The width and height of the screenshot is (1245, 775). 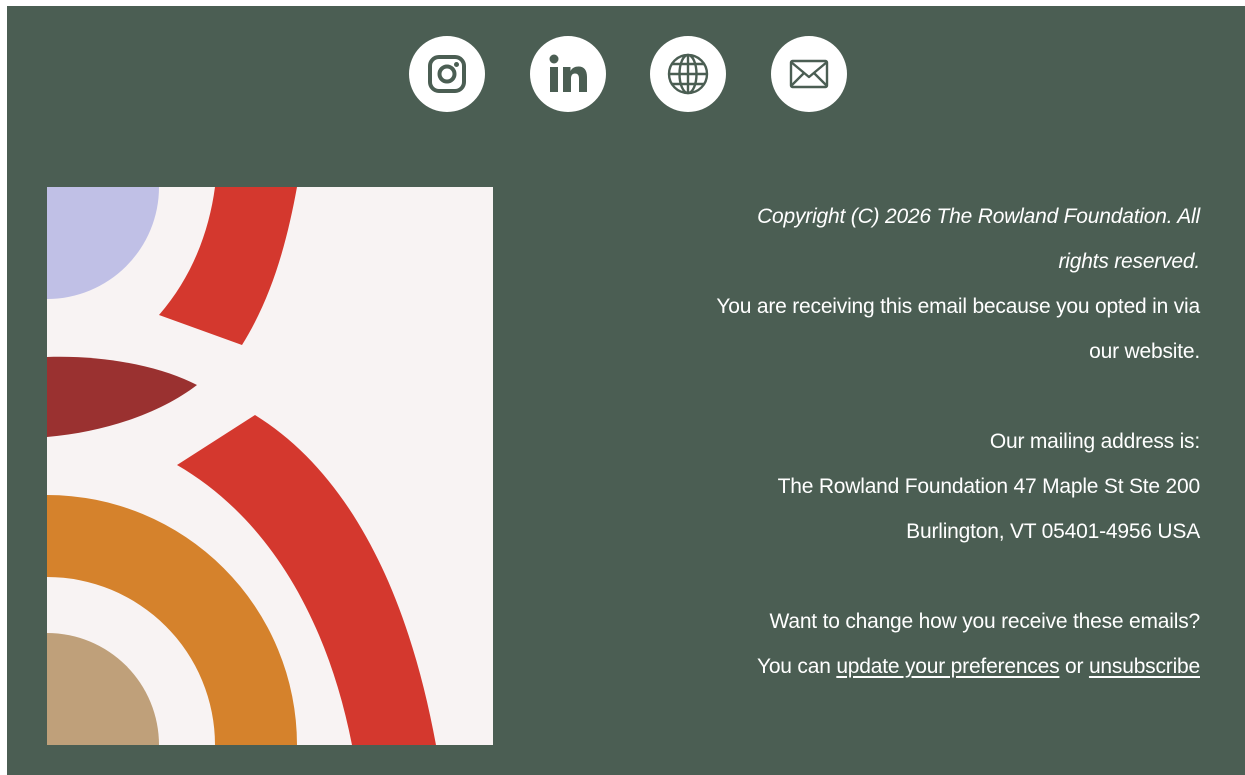 I want to click on address-line-2: Burlington, VT 05401-4956 USA, so click(x=1053, y=531).